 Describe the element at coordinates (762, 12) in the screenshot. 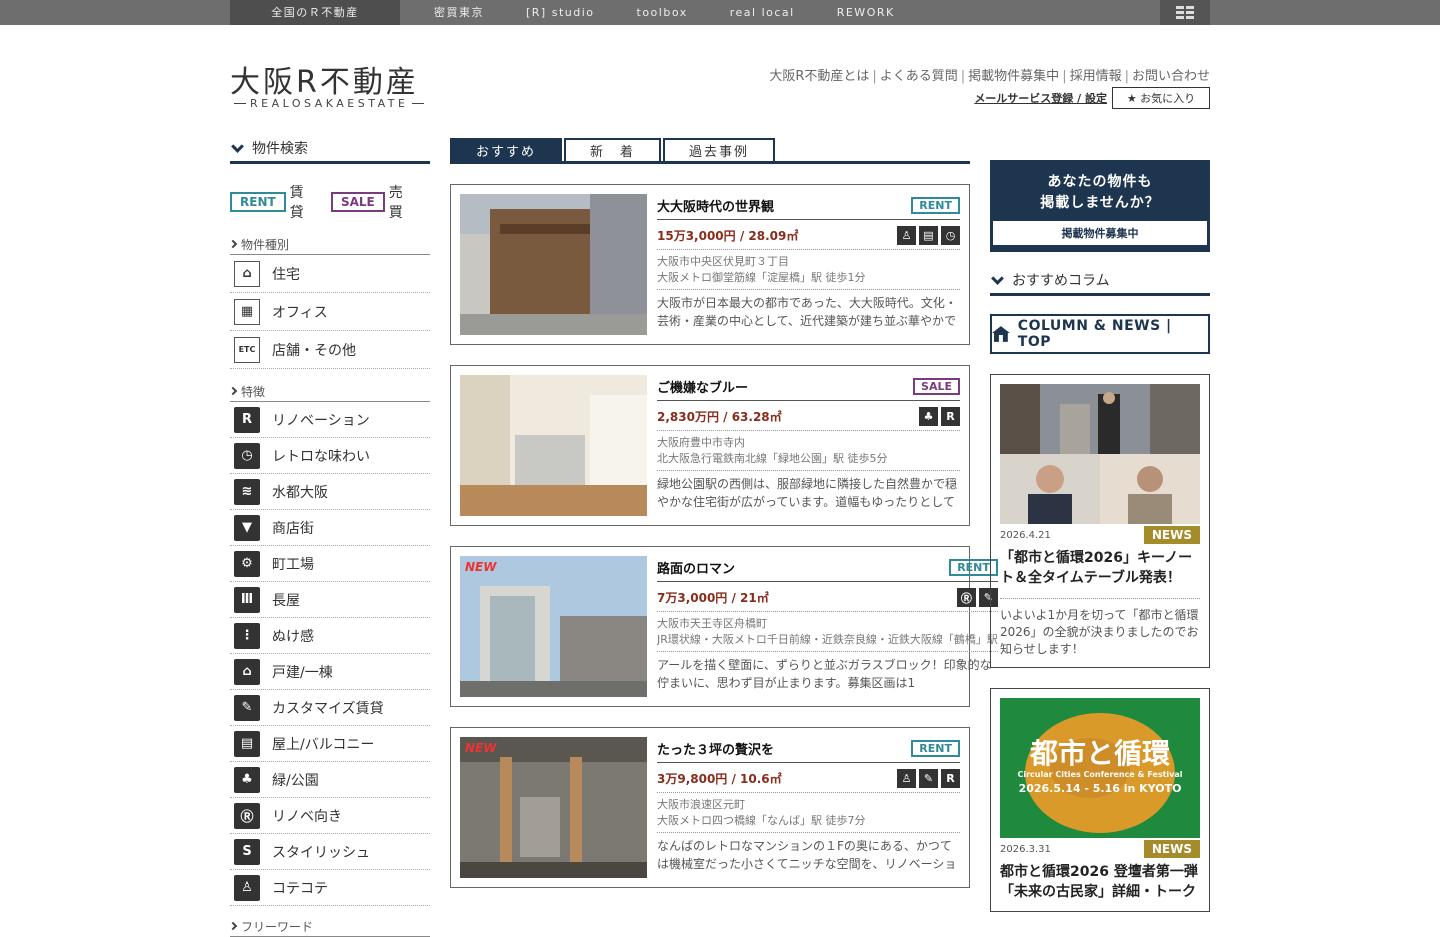

I see `topnav-real-local: real local` at that location.